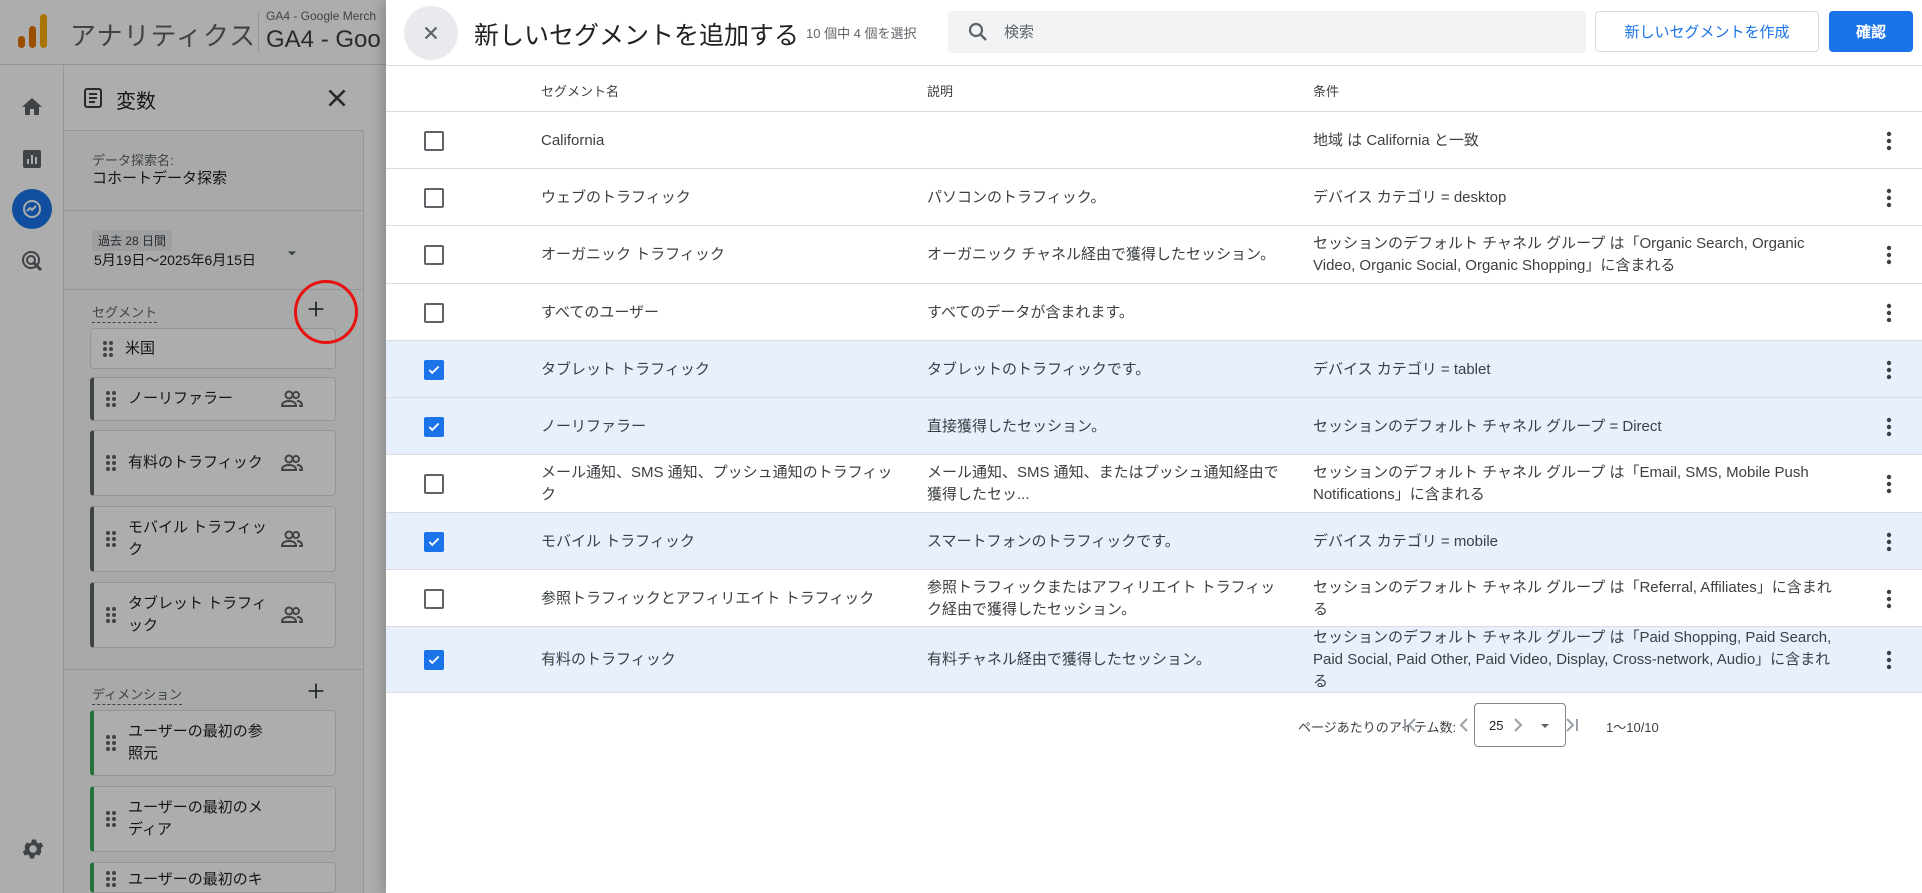 Image resolution: width=1922 pixels, height=893 pixels. Describe the element at coordinates (573, 140) in the screenshot. I see `segment-name: California` at that location.